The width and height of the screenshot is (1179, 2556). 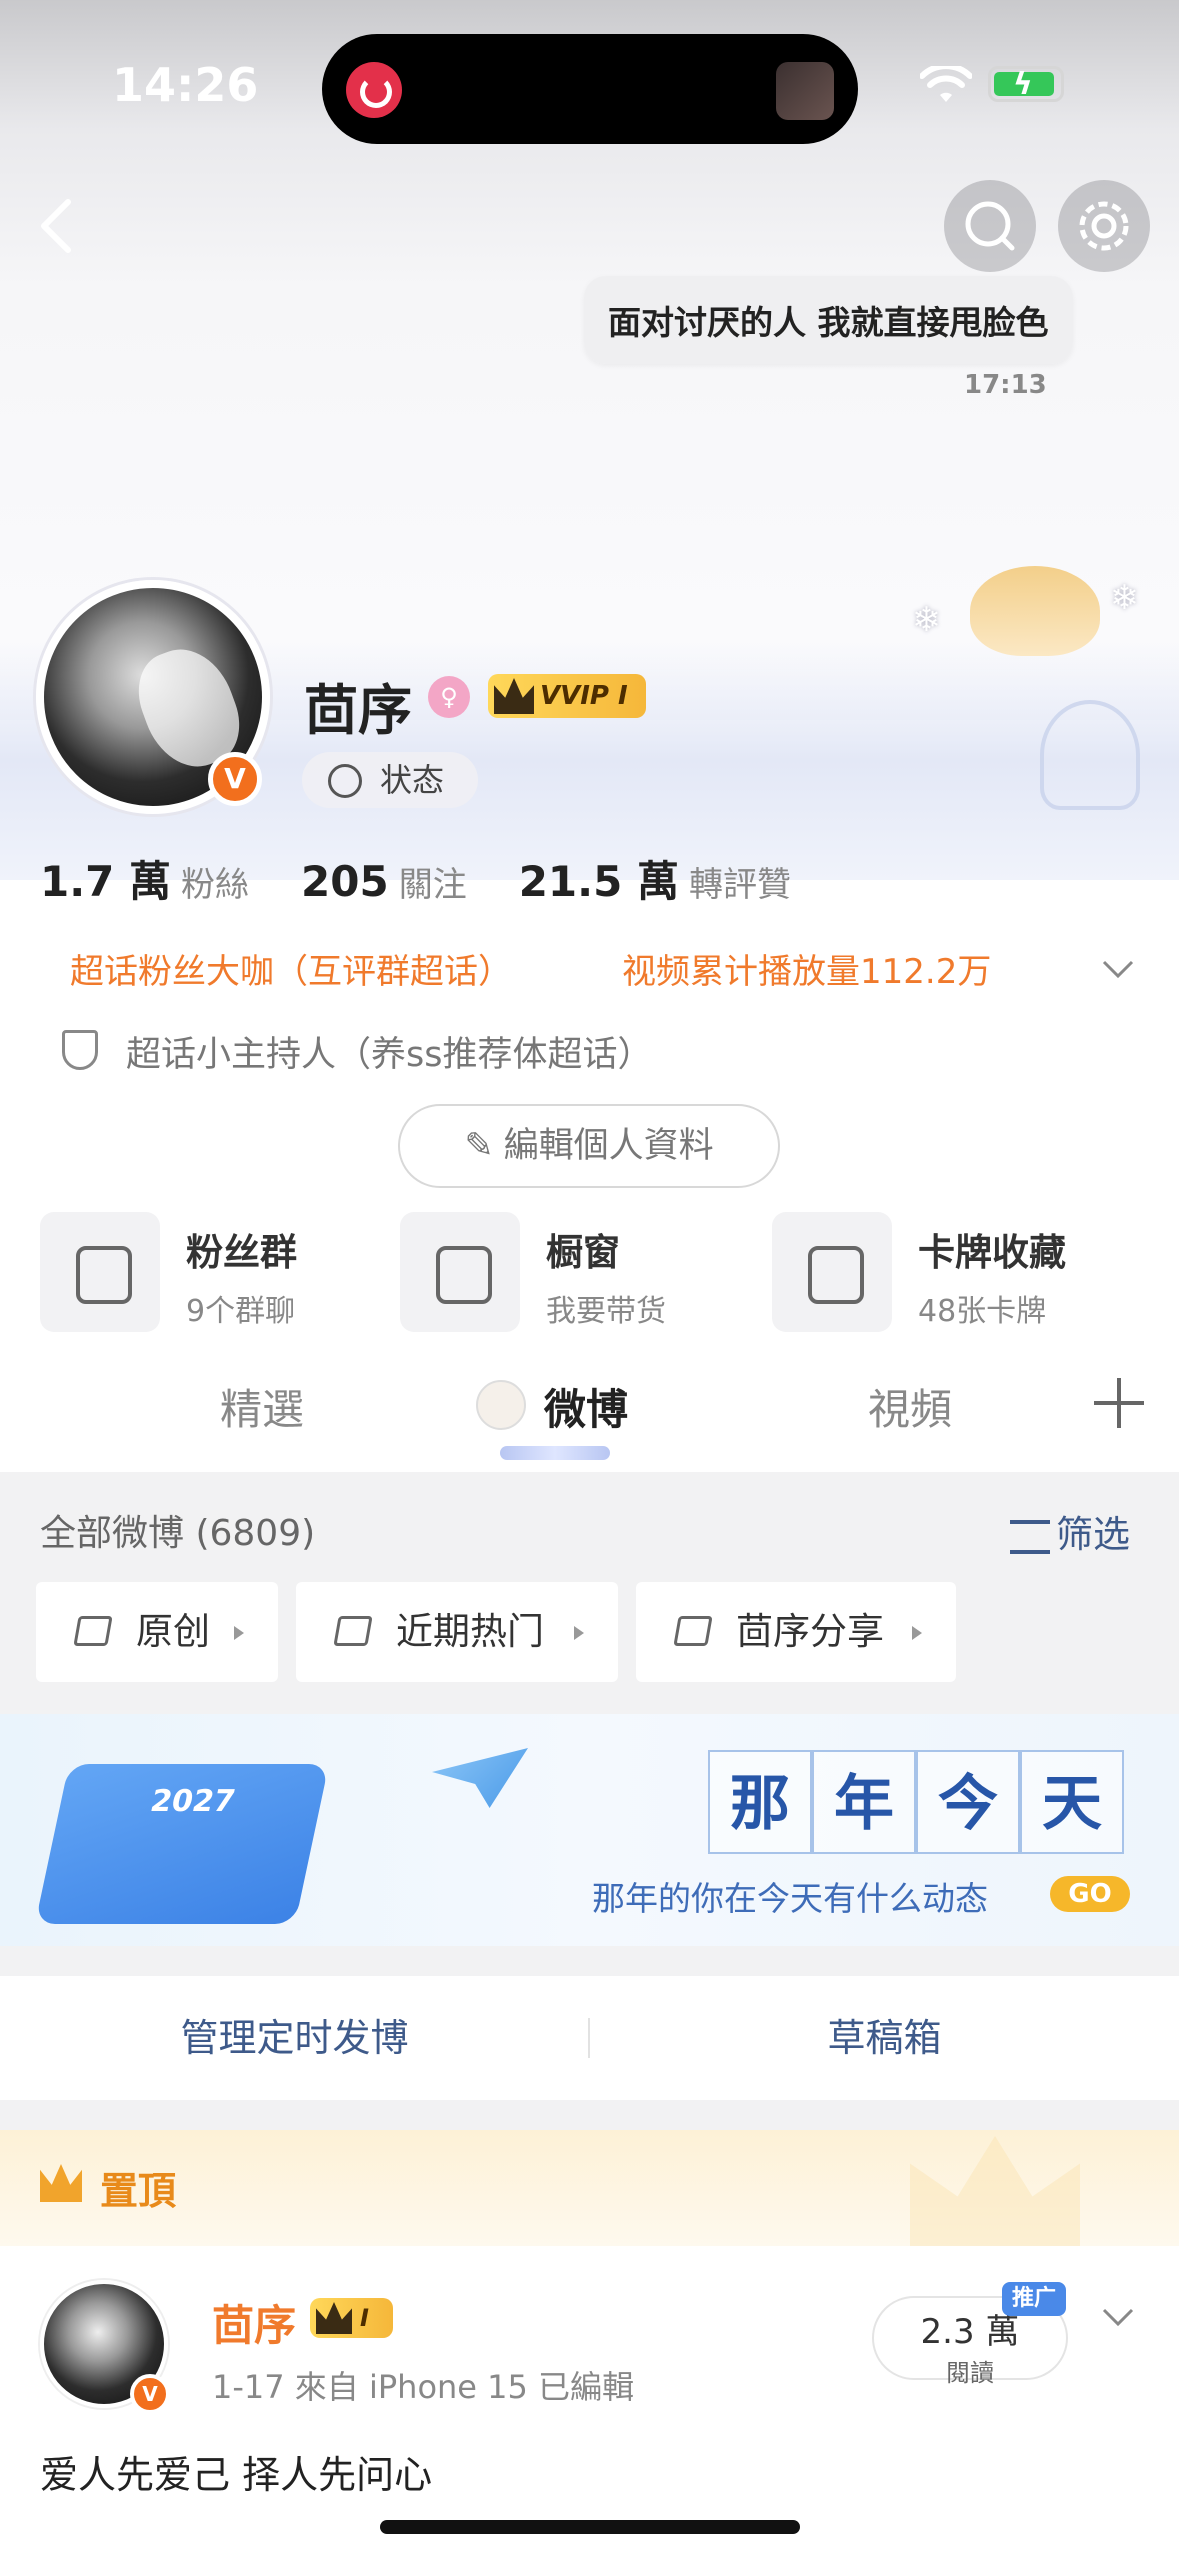 What do you see at coordinates (178, 1533) in the screenshot?
I see `all-posts-count: 全部微博 (6809)` at bounding box center [178, 1533].